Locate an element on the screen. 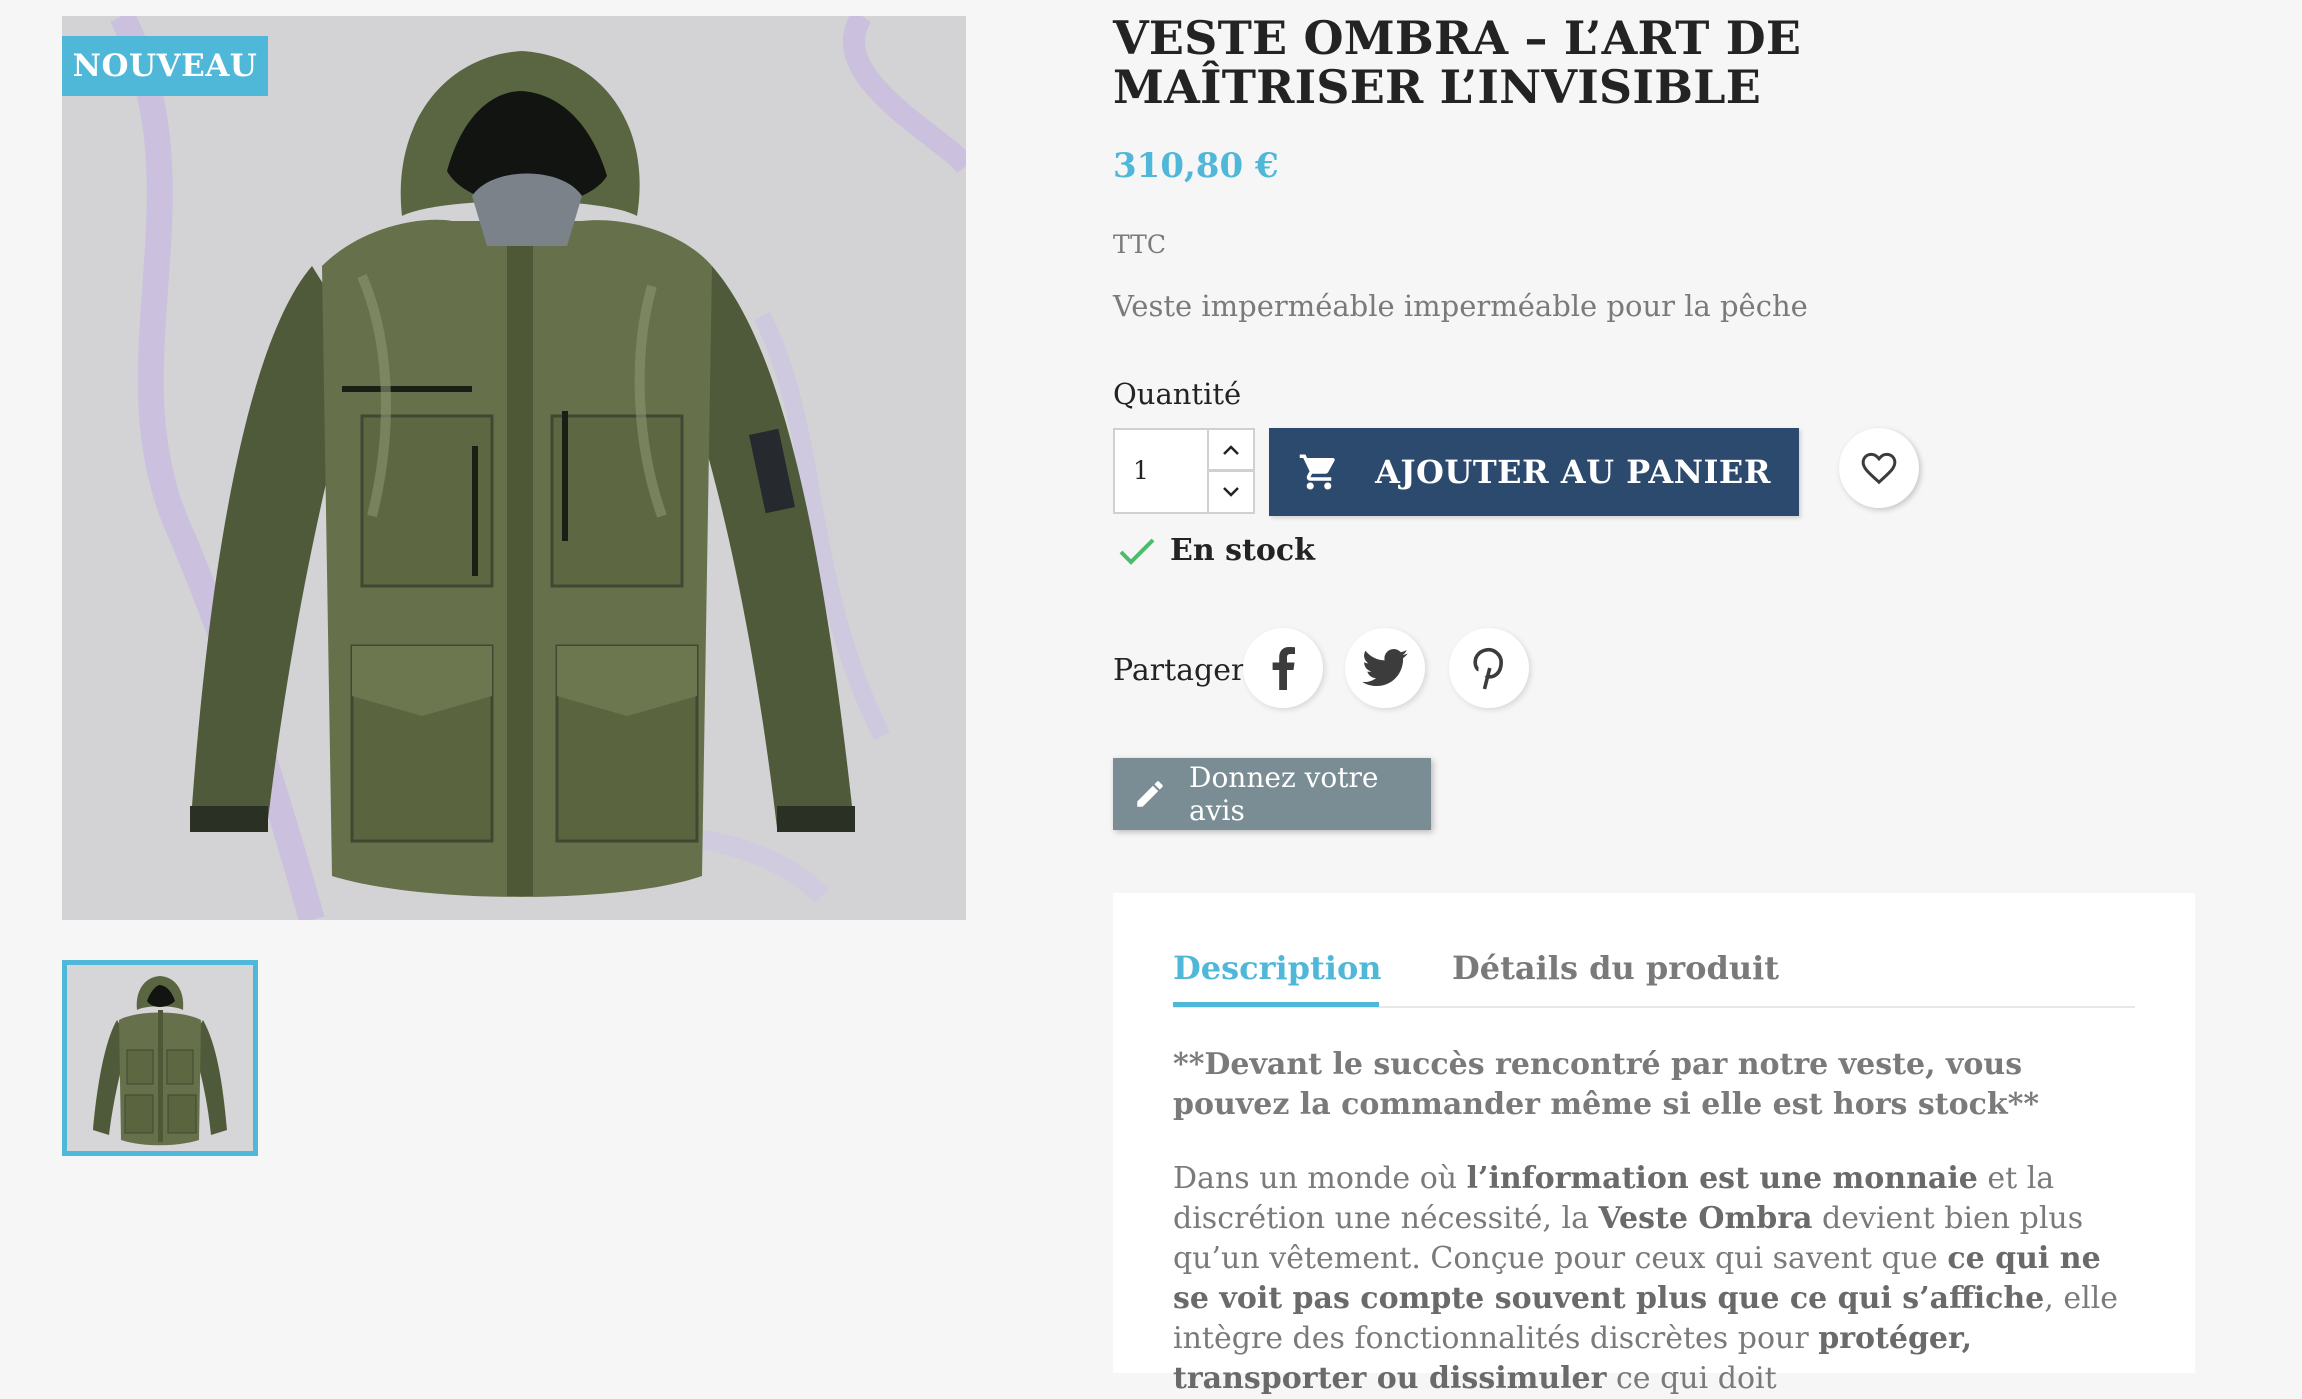 The image size is (2302, 1399). twitter-icon is located at coordinates (1385, 668).